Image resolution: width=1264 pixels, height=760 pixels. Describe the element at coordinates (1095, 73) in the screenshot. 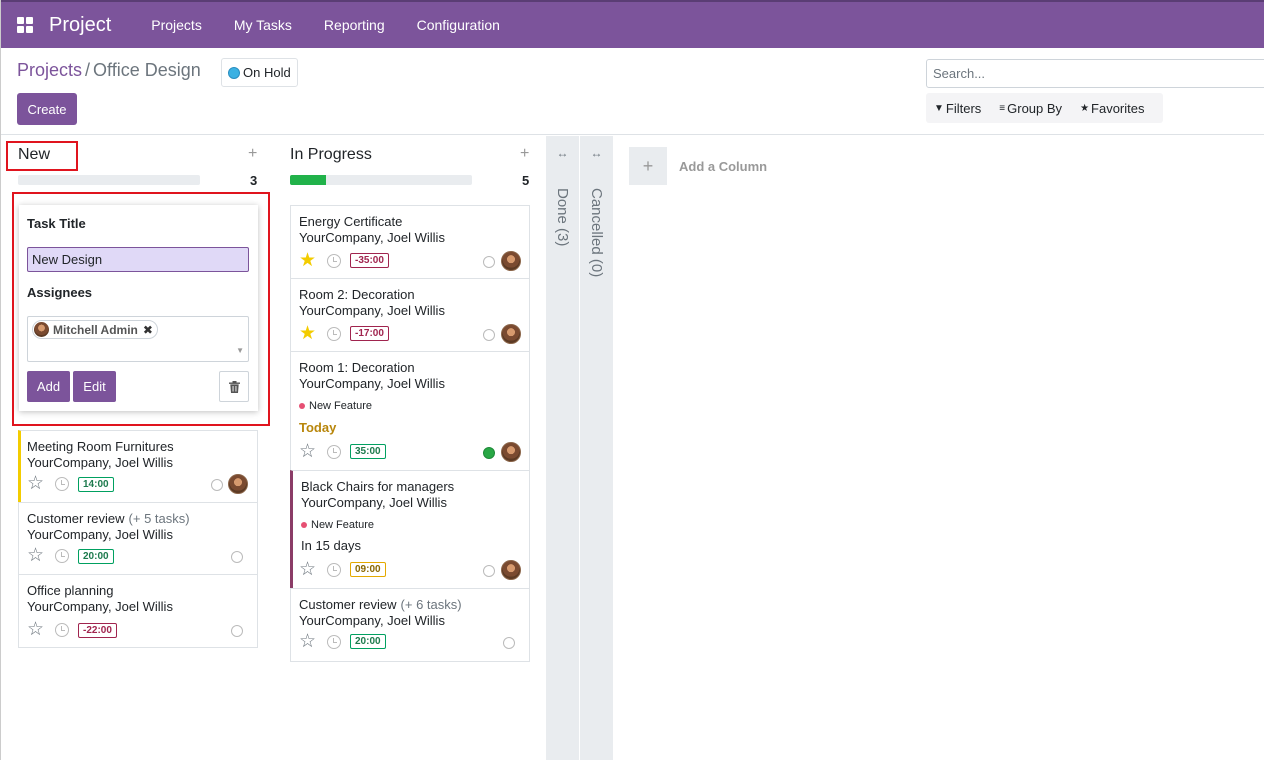

I see `search-input` at that location.